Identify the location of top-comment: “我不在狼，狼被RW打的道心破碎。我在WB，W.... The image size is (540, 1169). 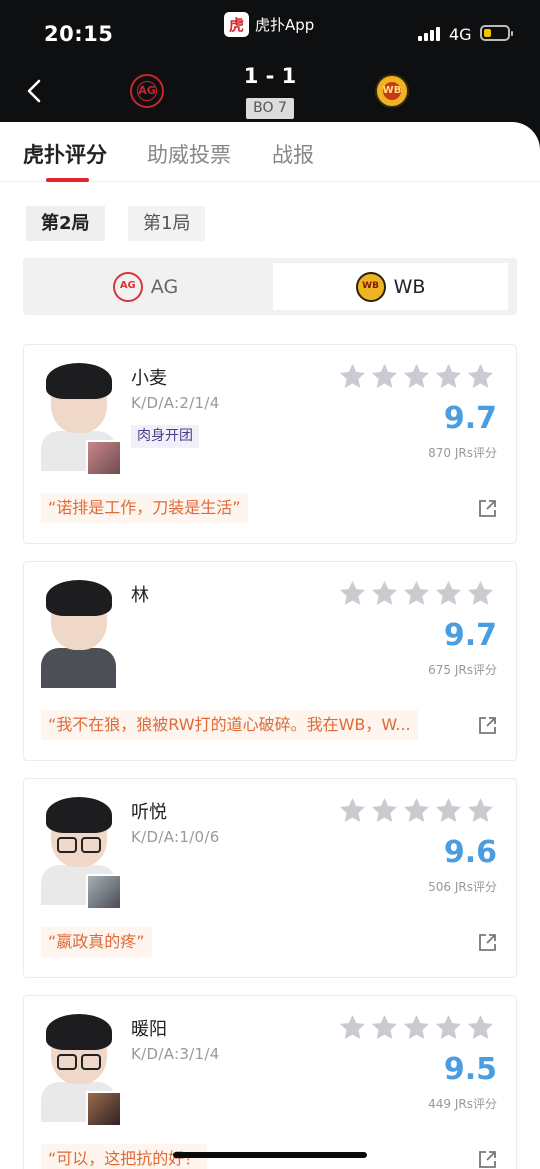
(229, 725).